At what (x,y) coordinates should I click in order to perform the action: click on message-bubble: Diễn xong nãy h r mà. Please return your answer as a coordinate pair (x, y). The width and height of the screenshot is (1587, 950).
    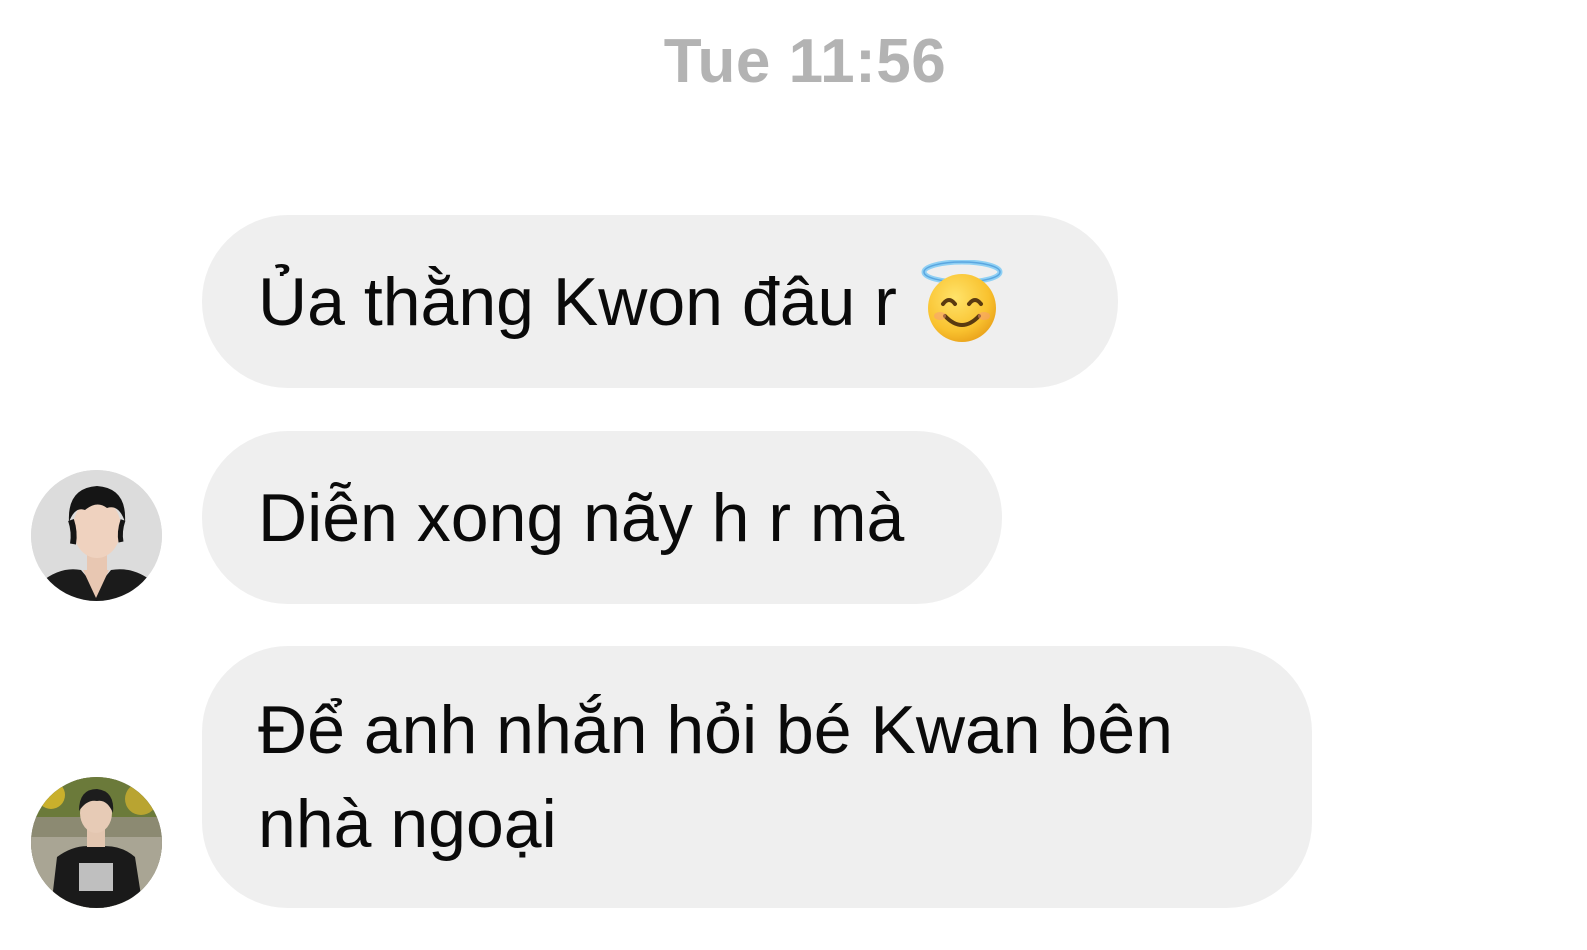
    Looking at the image, I should click on (602, 517).